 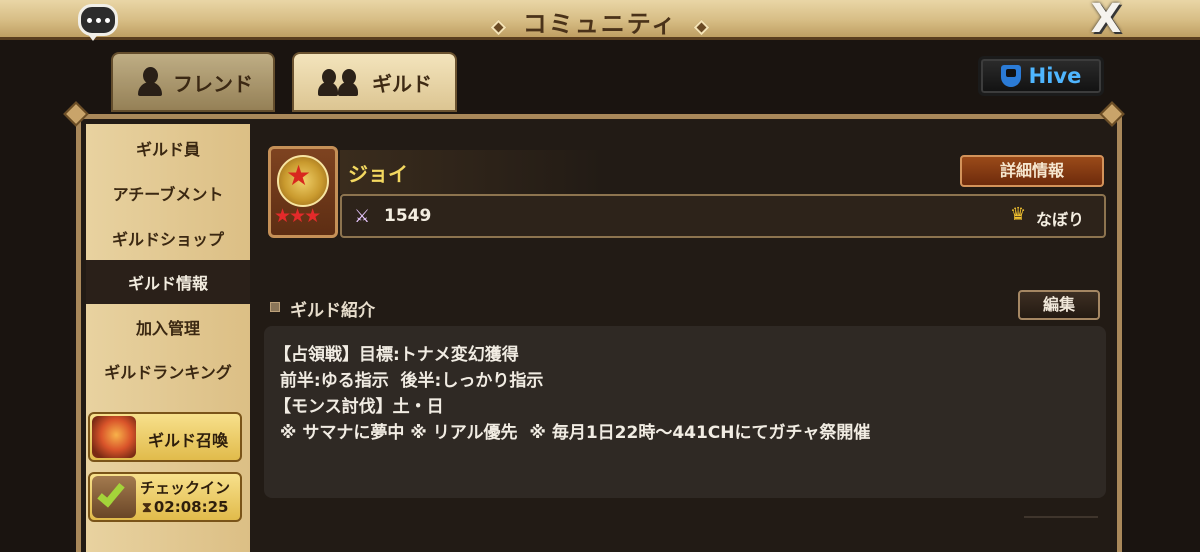 I want to click on close-button: X, so click(x=1106, y=19).